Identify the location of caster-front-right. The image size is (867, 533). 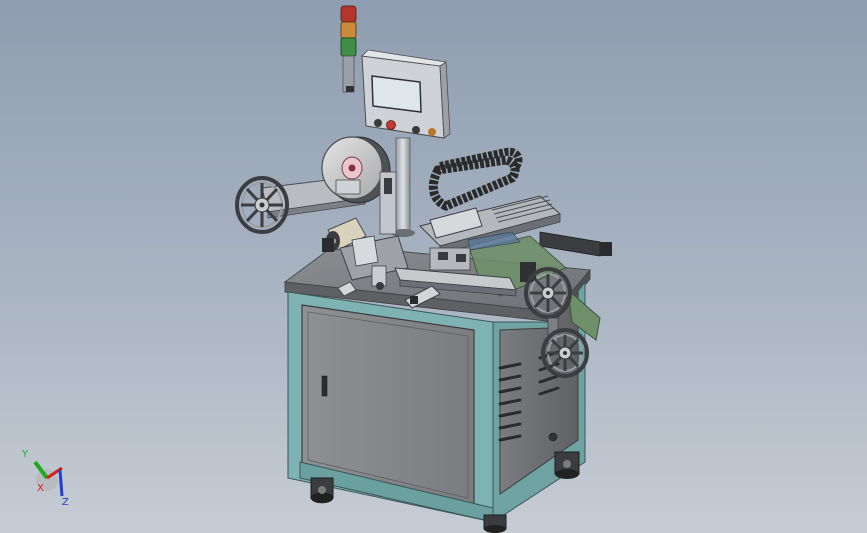
(495, 523).